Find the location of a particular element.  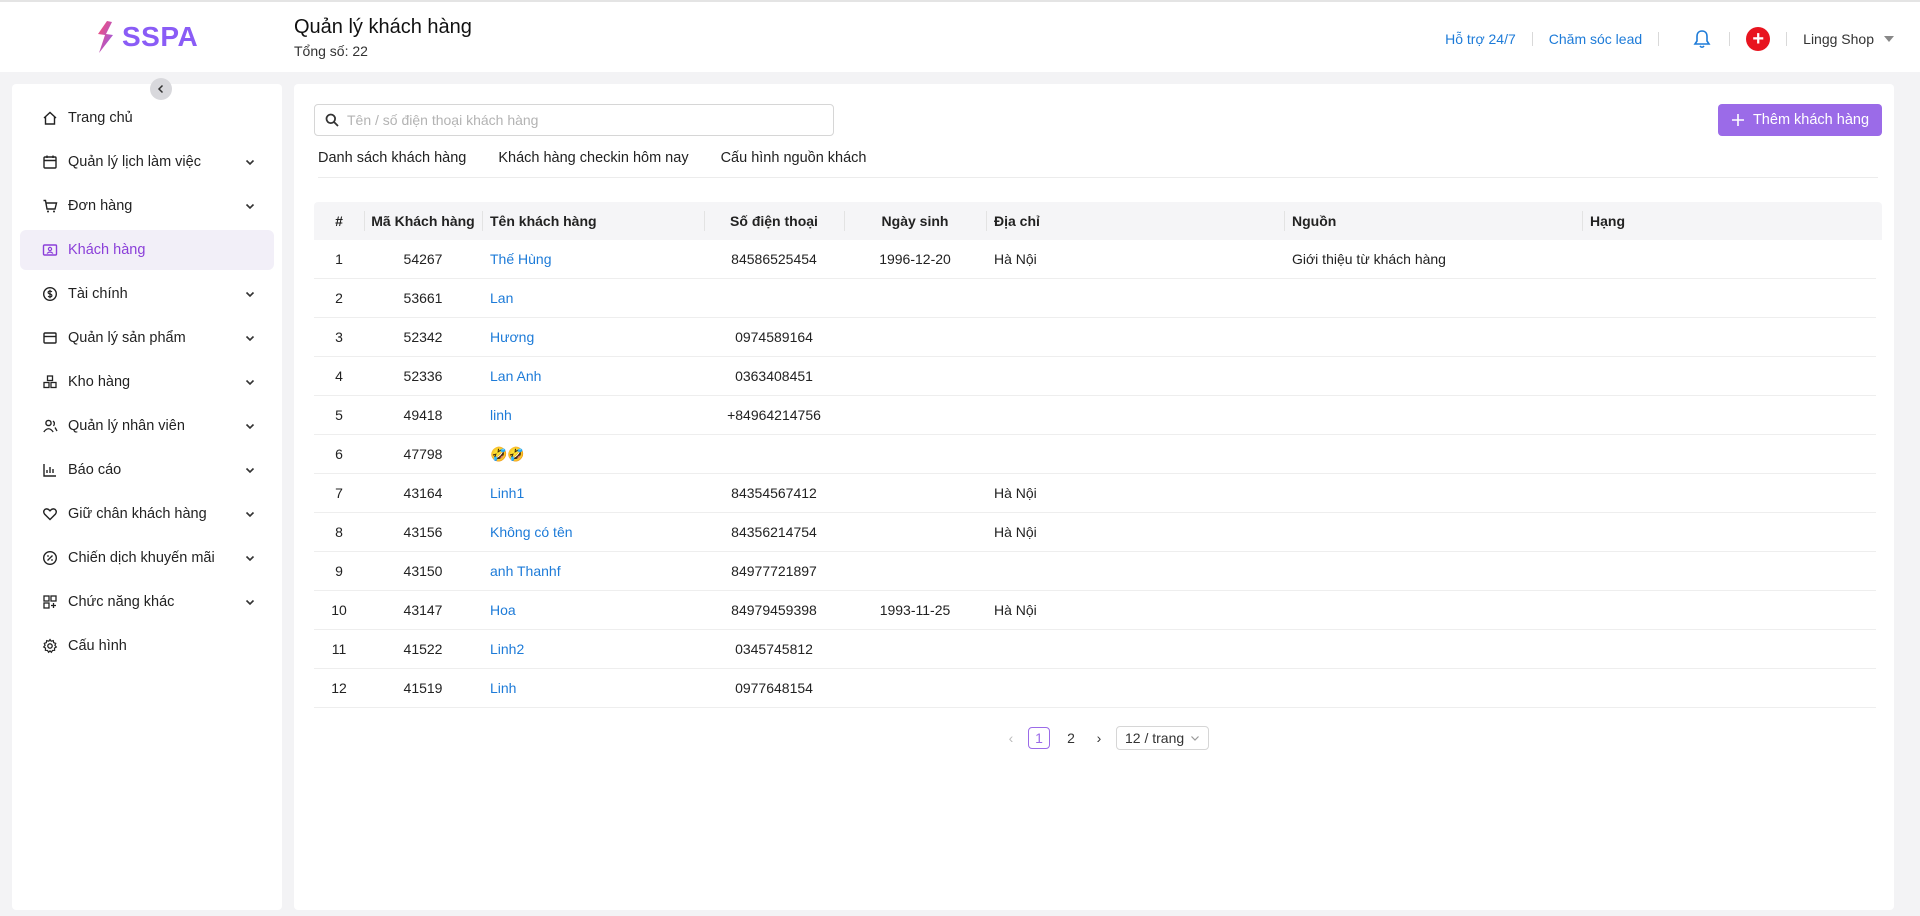

sidebar-item-4: Tài chính is located at coordinates (147, 294).